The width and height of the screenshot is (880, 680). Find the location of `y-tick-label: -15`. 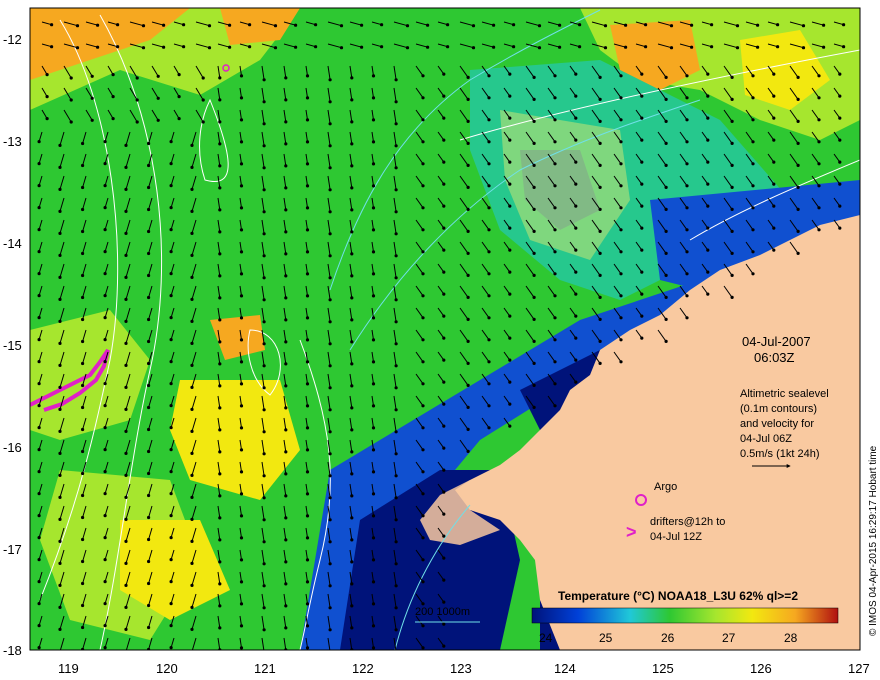

y-tick-label: -15 is located at coordinates (12, 345).